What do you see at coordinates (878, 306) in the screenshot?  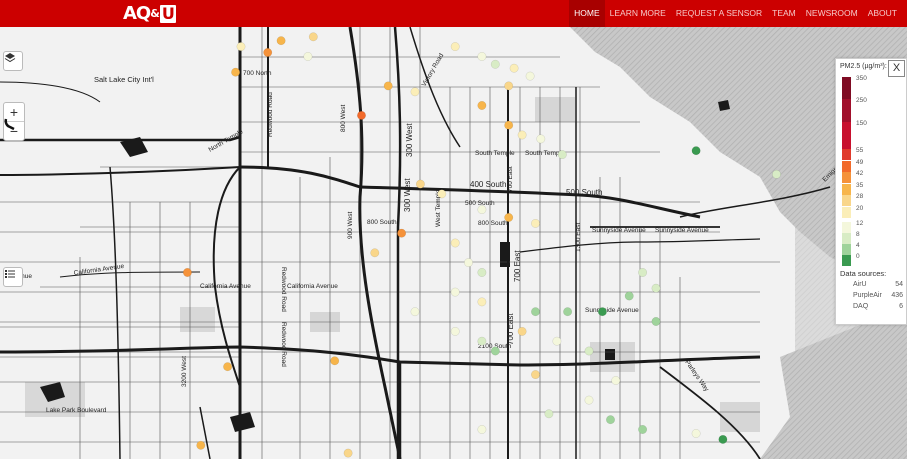 I see `source-daq: DAQ 6` at bounding box center [878, 306].